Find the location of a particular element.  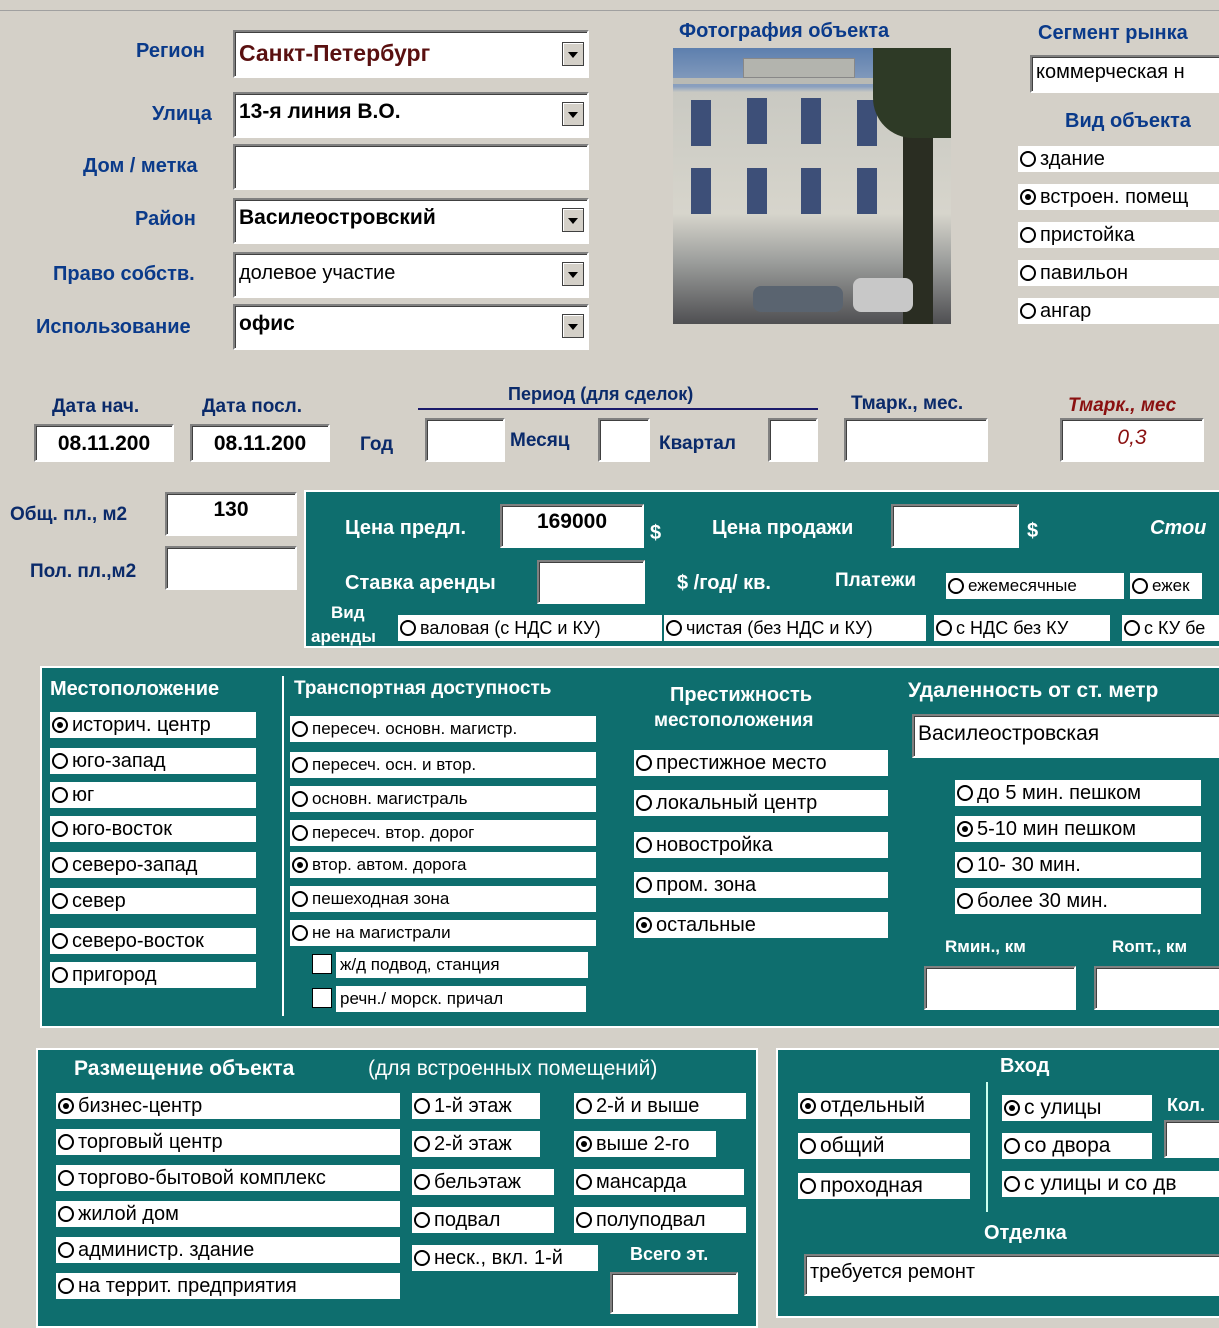

total-floors-field is located at coordinates (674, 1293).